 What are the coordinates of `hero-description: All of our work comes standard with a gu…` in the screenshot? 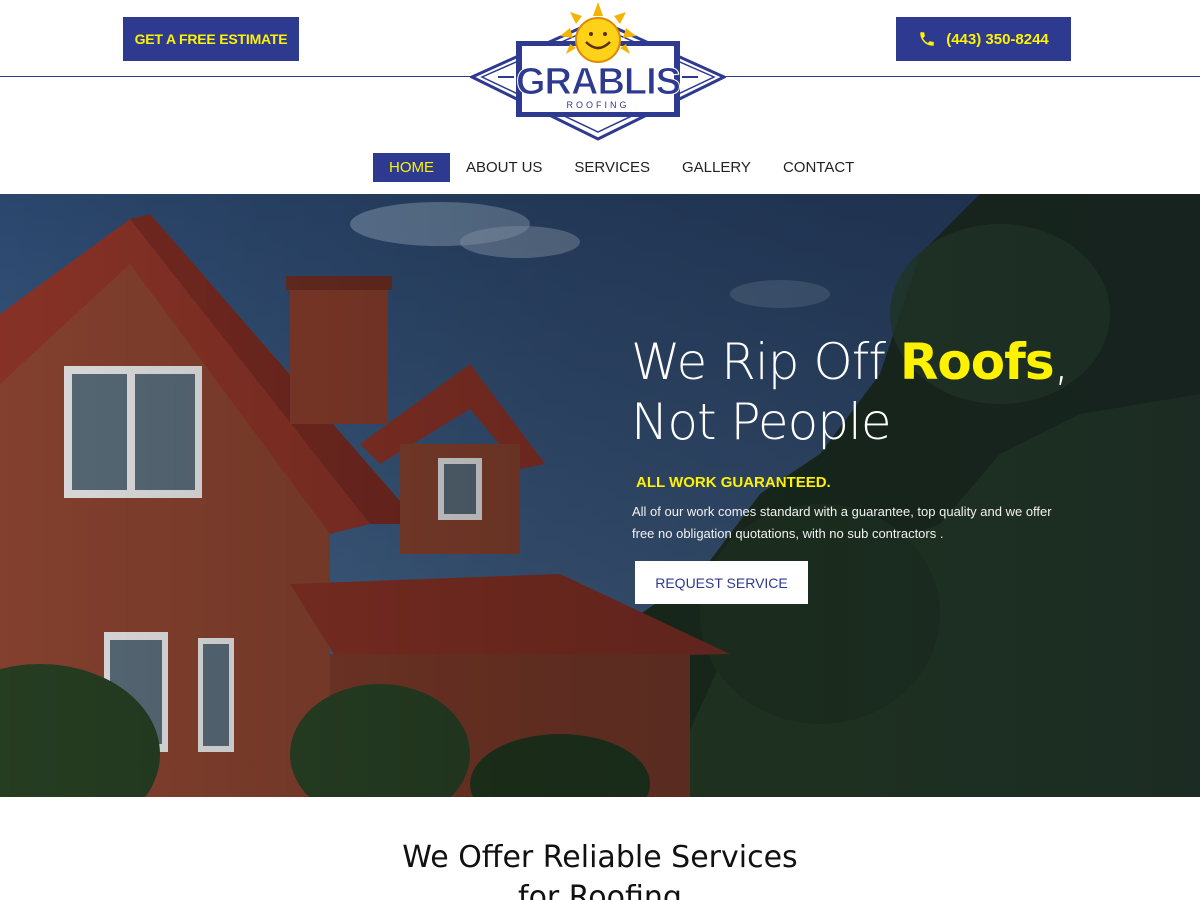 It's located at (842, 522).